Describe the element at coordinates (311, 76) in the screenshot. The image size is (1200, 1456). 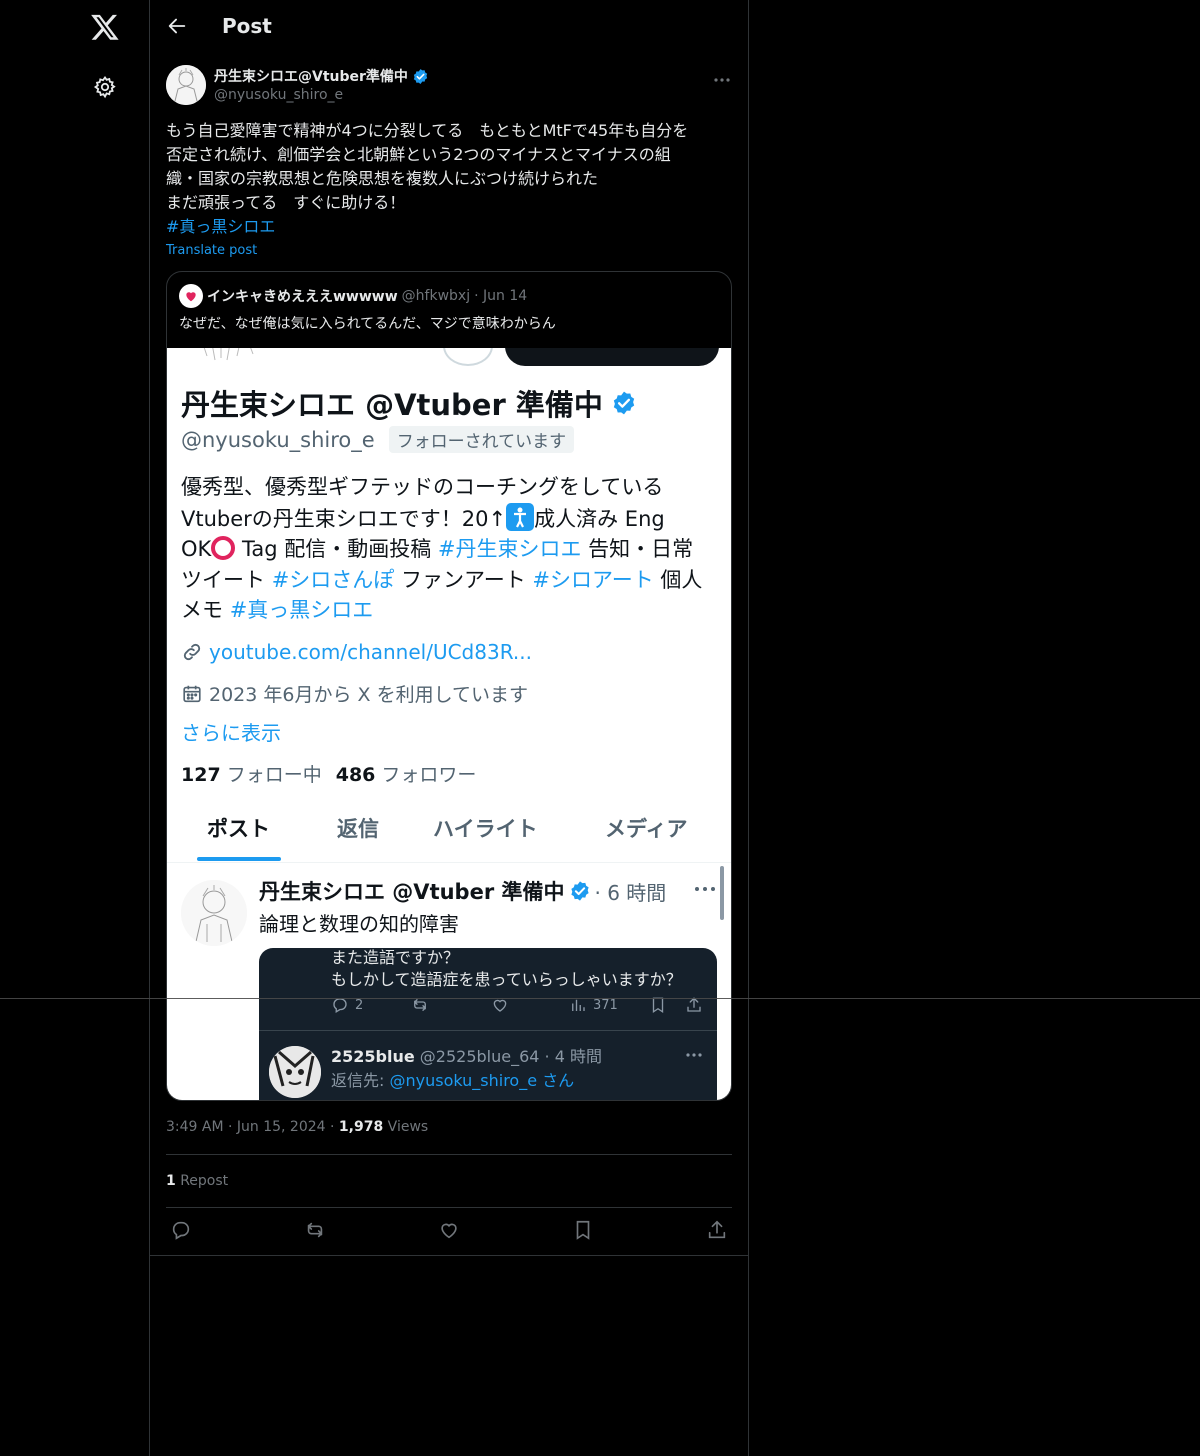
I see `author-name: 丹生束シロエ@Vtuber準備中` at that location.